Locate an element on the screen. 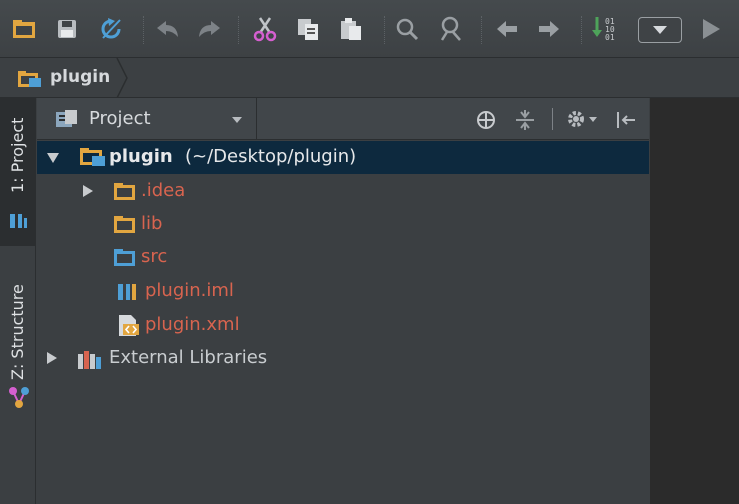 Image resolution: width=739 pixels, height=504 pixels. tree-item-label: plugin.xml is located at coordinates (192, 324).